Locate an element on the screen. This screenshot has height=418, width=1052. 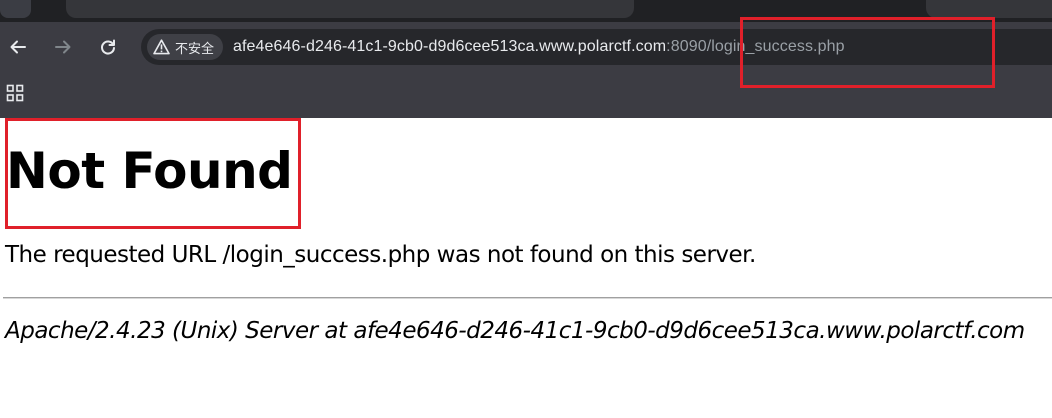
security-label: 不安全 is located at coordinates (195, 49).